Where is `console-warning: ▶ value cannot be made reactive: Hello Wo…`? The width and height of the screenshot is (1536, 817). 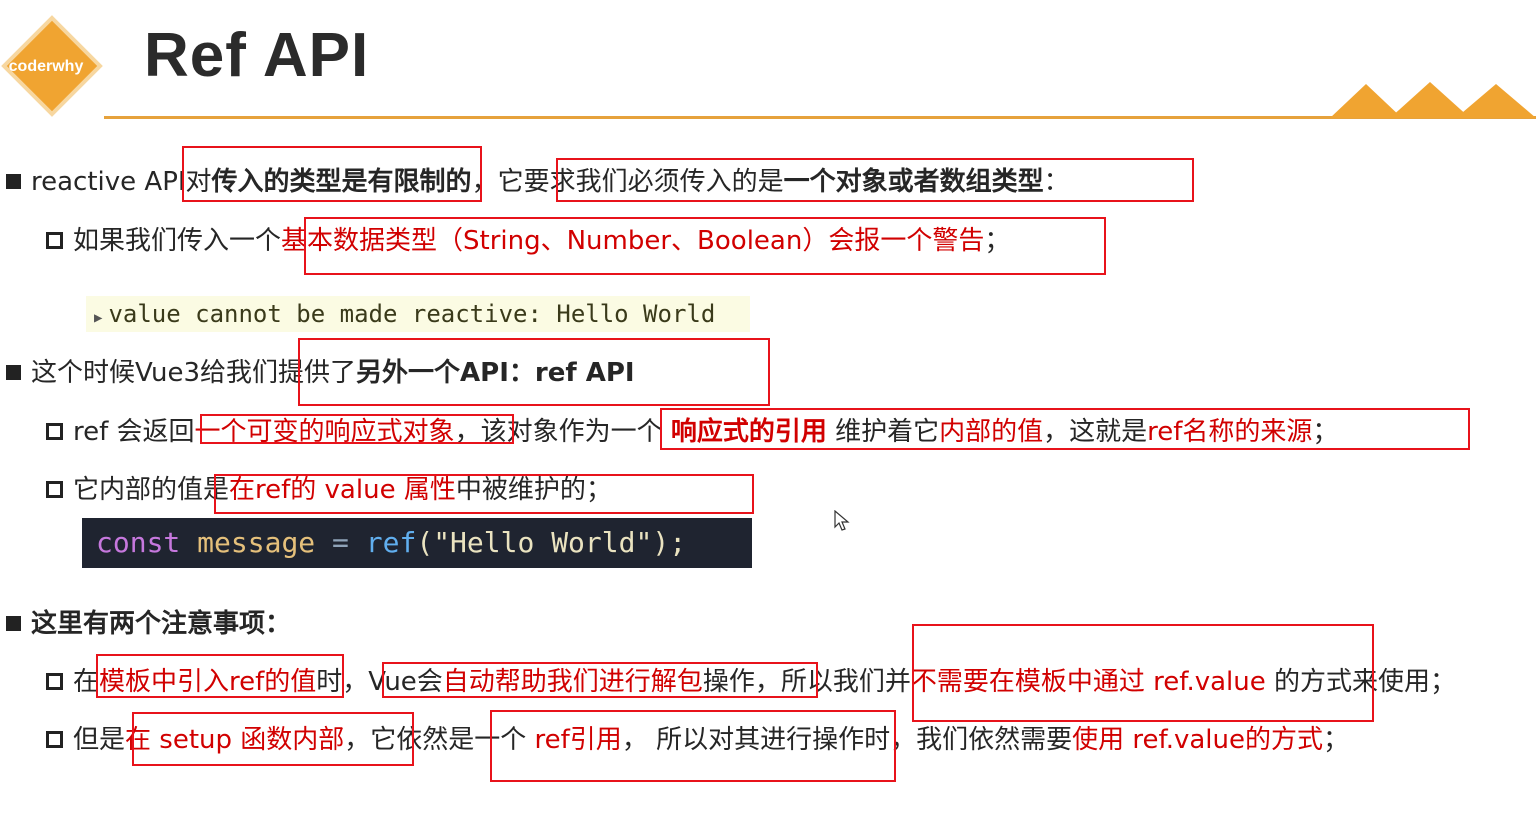
console-warning: ▶ value cannot be made reactive: Hello Wo… is located at coordinates (418, 314).